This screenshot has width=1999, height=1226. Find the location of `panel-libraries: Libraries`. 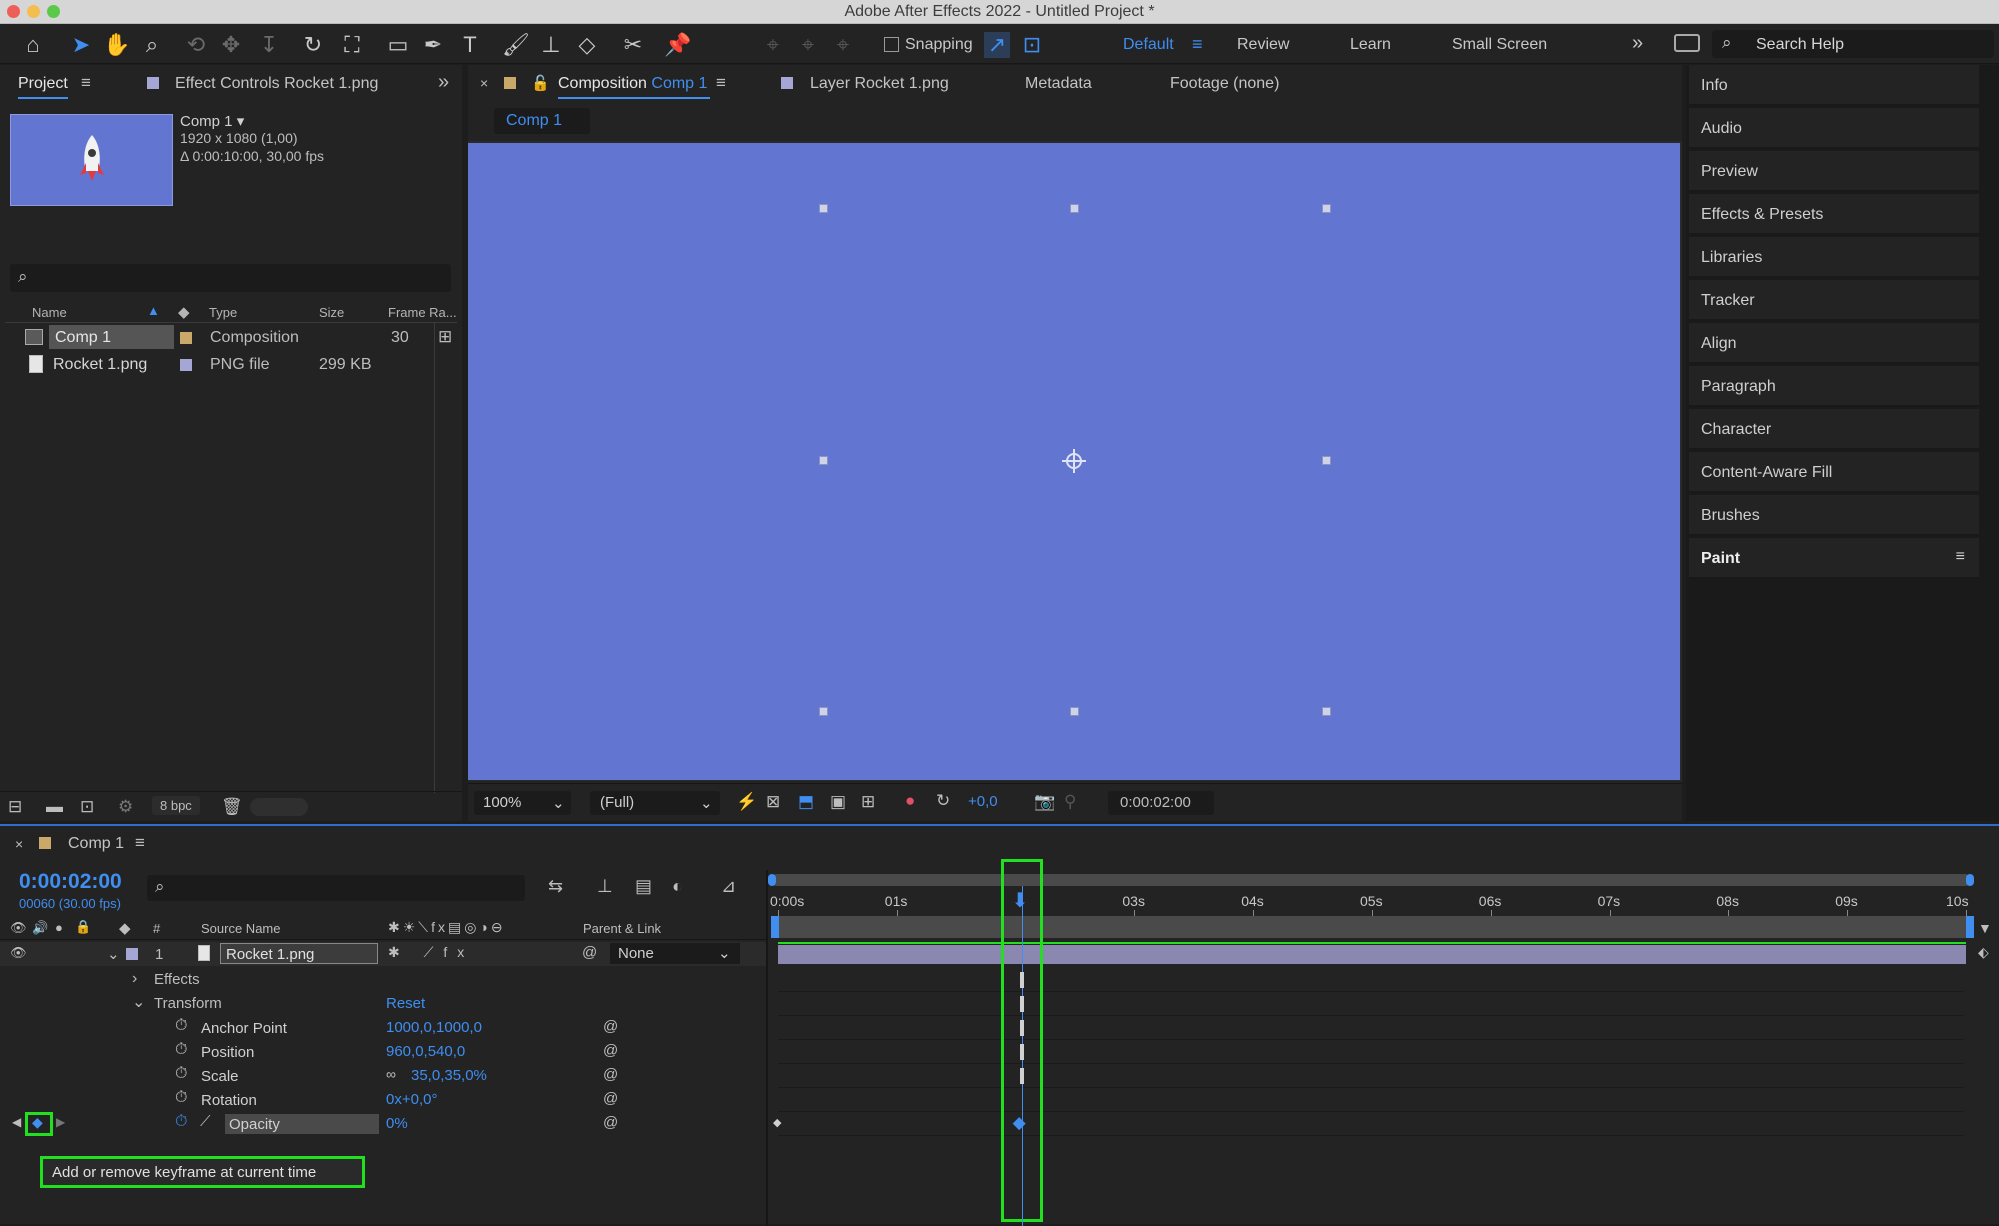

panel-libraries: Libraries is located at coordinates (1834, 257).